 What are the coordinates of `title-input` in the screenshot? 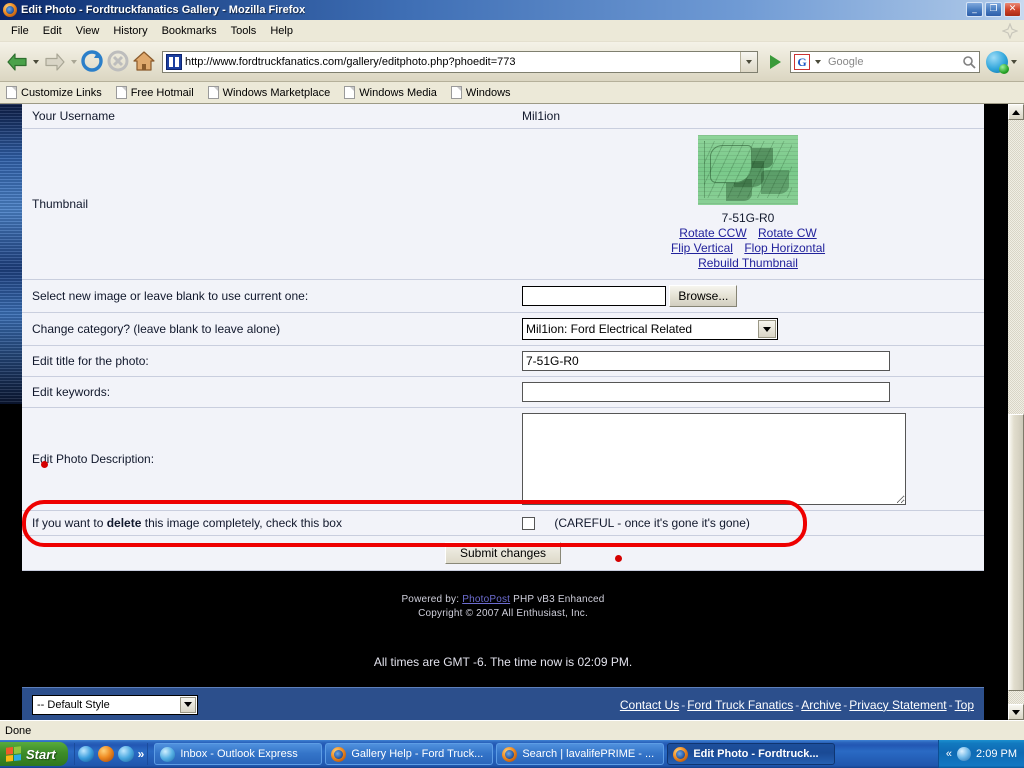 It's located at (706, 361).